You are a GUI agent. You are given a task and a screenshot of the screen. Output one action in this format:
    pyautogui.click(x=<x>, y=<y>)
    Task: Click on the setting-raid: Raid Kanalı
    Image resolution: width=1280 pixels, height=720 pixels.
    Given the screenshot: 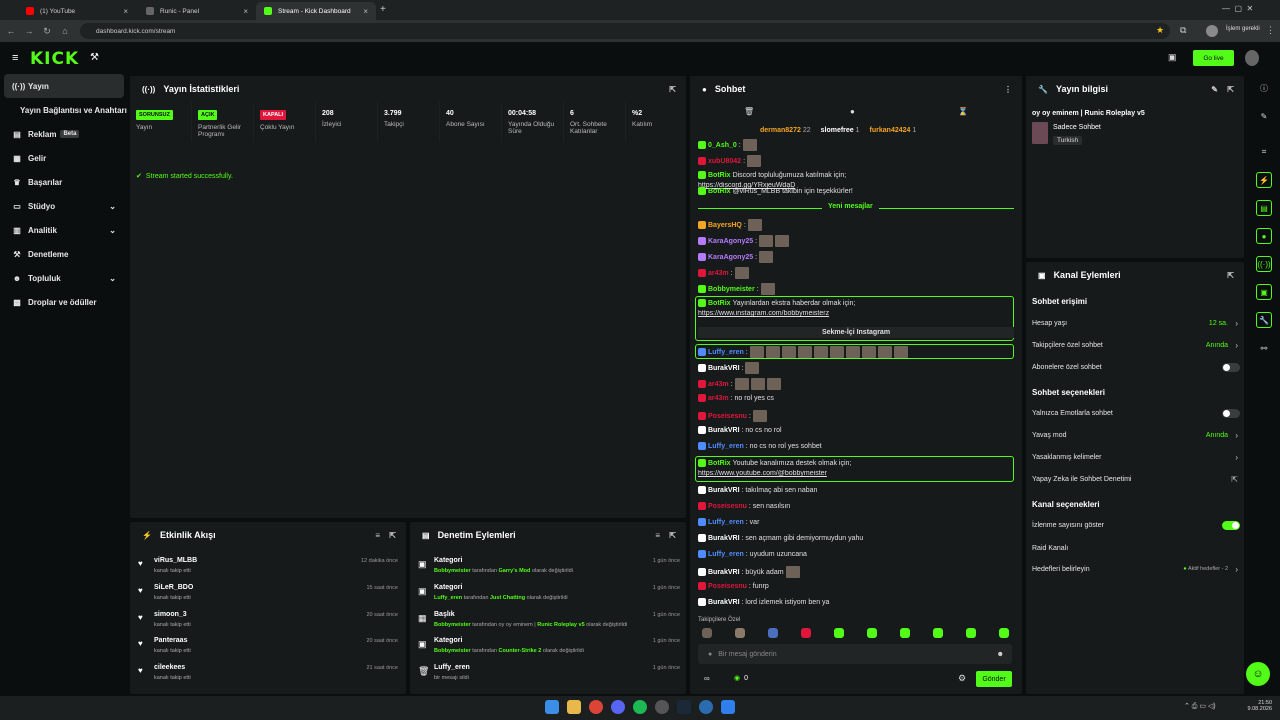 What is the action you would take?
    pyautogui.click(x=1136, y=548)
    